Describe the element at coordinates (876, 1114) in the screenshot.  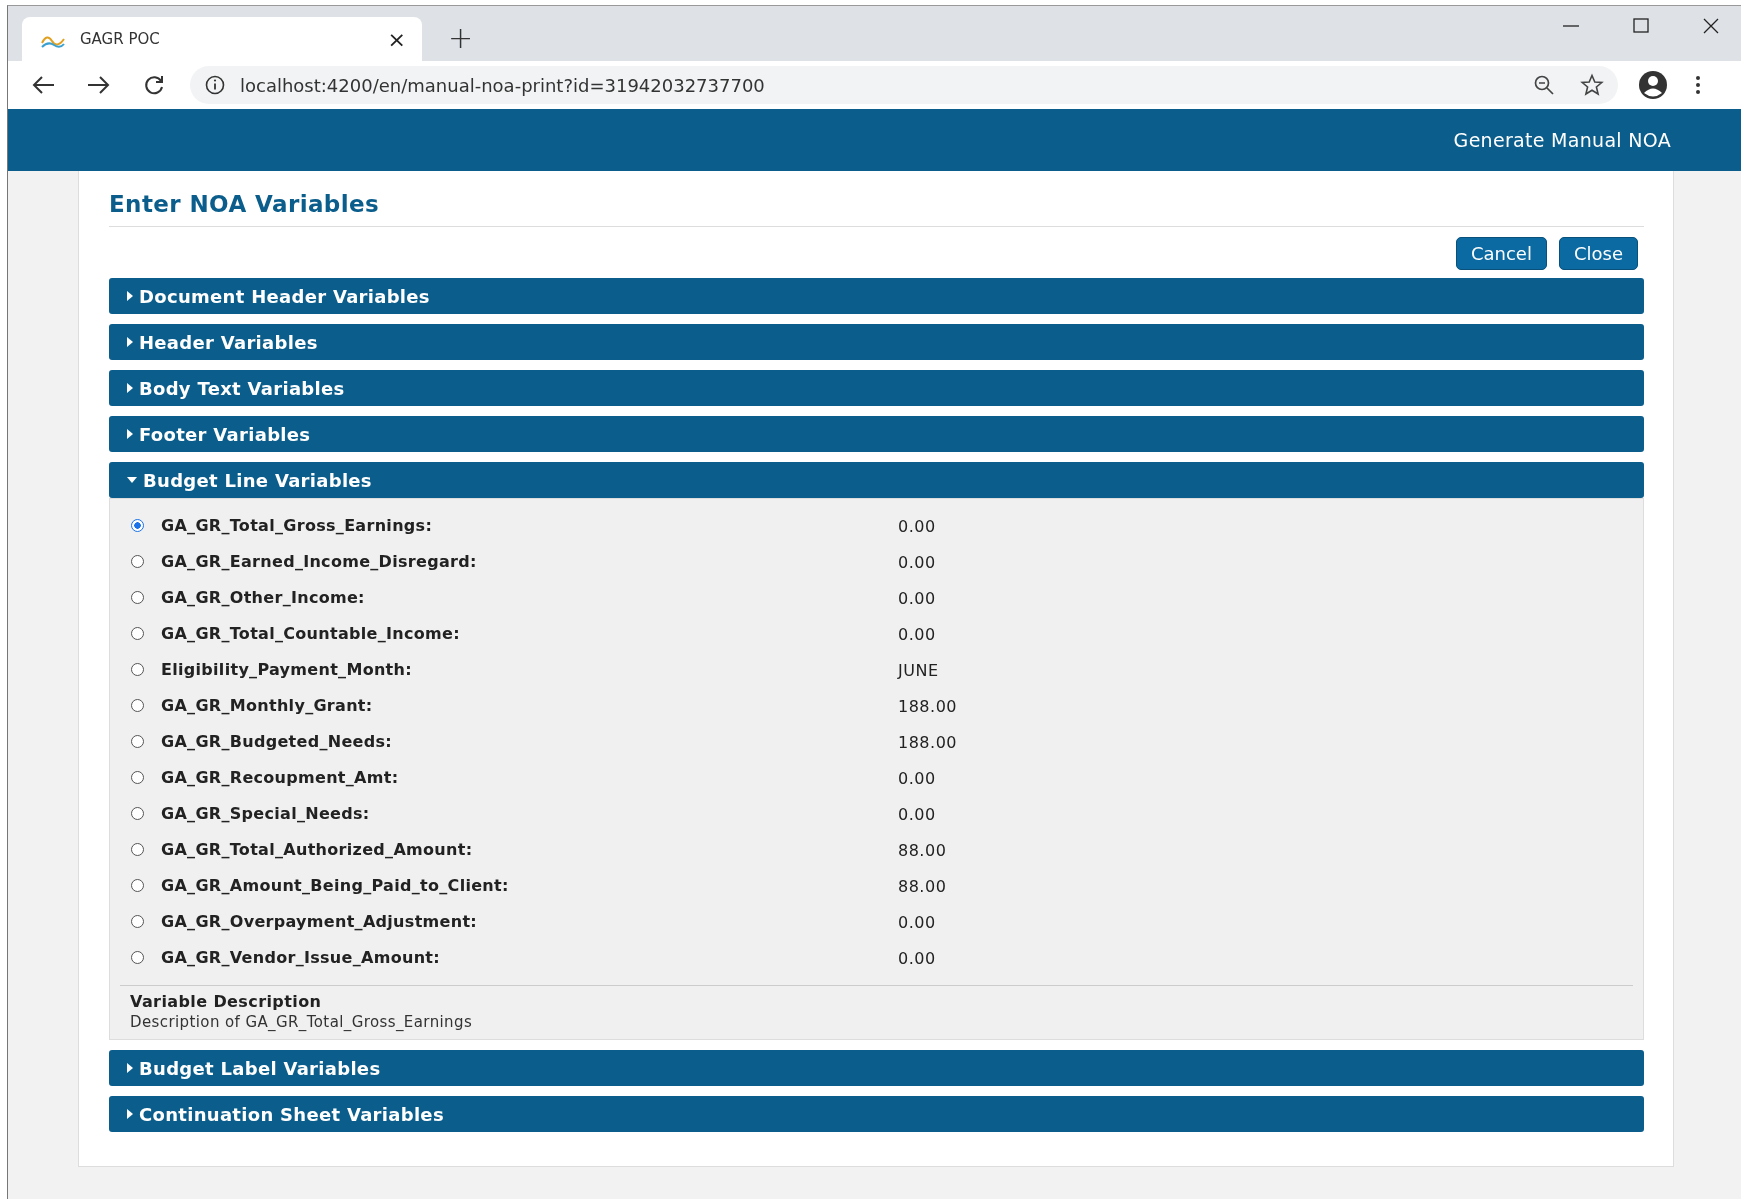
I see `section-header: Continuation Sheet Variables` at that location.